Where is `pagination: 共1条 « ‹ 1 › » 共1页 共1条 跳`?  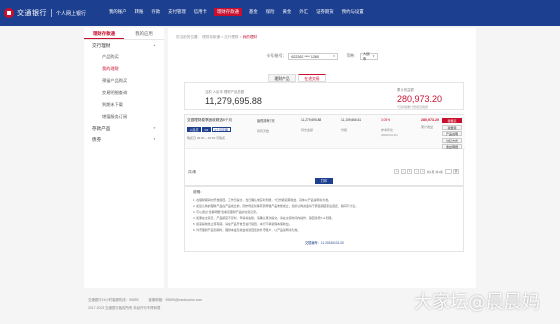 pagination: 共1条 « ‹ 1 › » 共1页 共1条 跳 is located at coordinates (325, 172).